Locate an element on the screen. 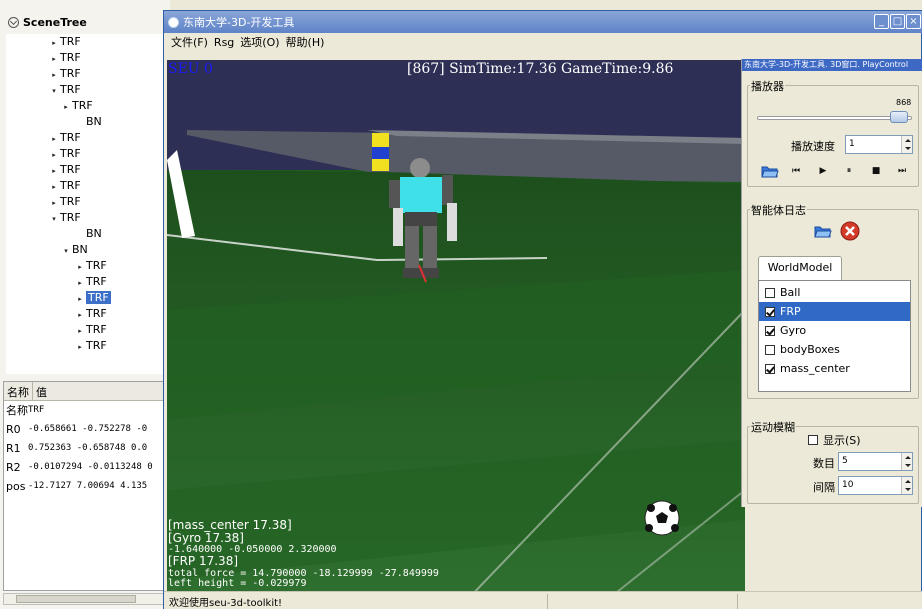 The image size is (922, 609). worldmodel-item: Gyro is located at coordinates (834, 330).